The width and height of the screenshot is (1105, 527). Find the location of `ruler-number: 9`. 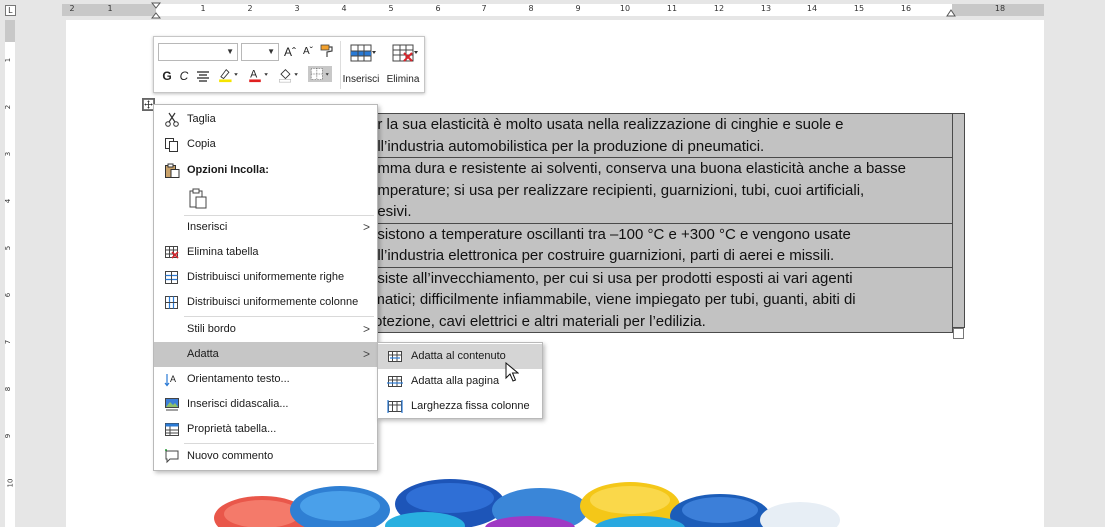

ruler-number: 9 is located at coordinates (578, 8).